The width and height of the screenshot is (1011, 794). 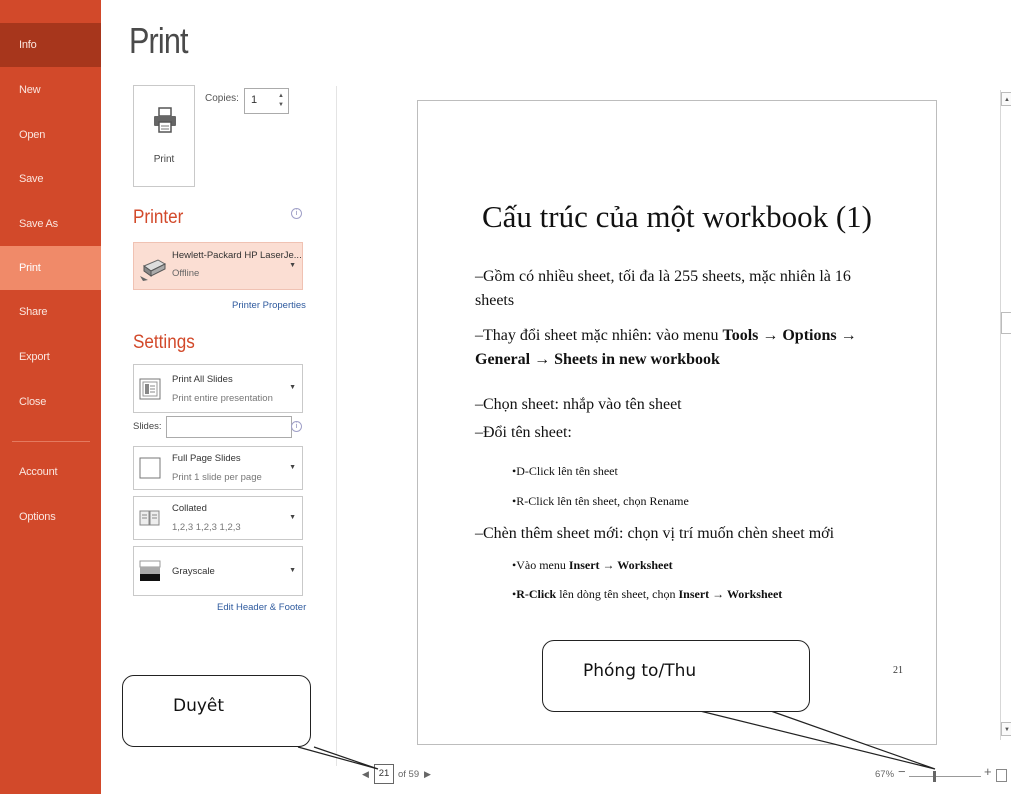 What do you see at coordinates (702, 565) in the screenshot?
I see `slide-bullet: •Vào menu Insert → Worksheet` at bounding box center [702, 565].